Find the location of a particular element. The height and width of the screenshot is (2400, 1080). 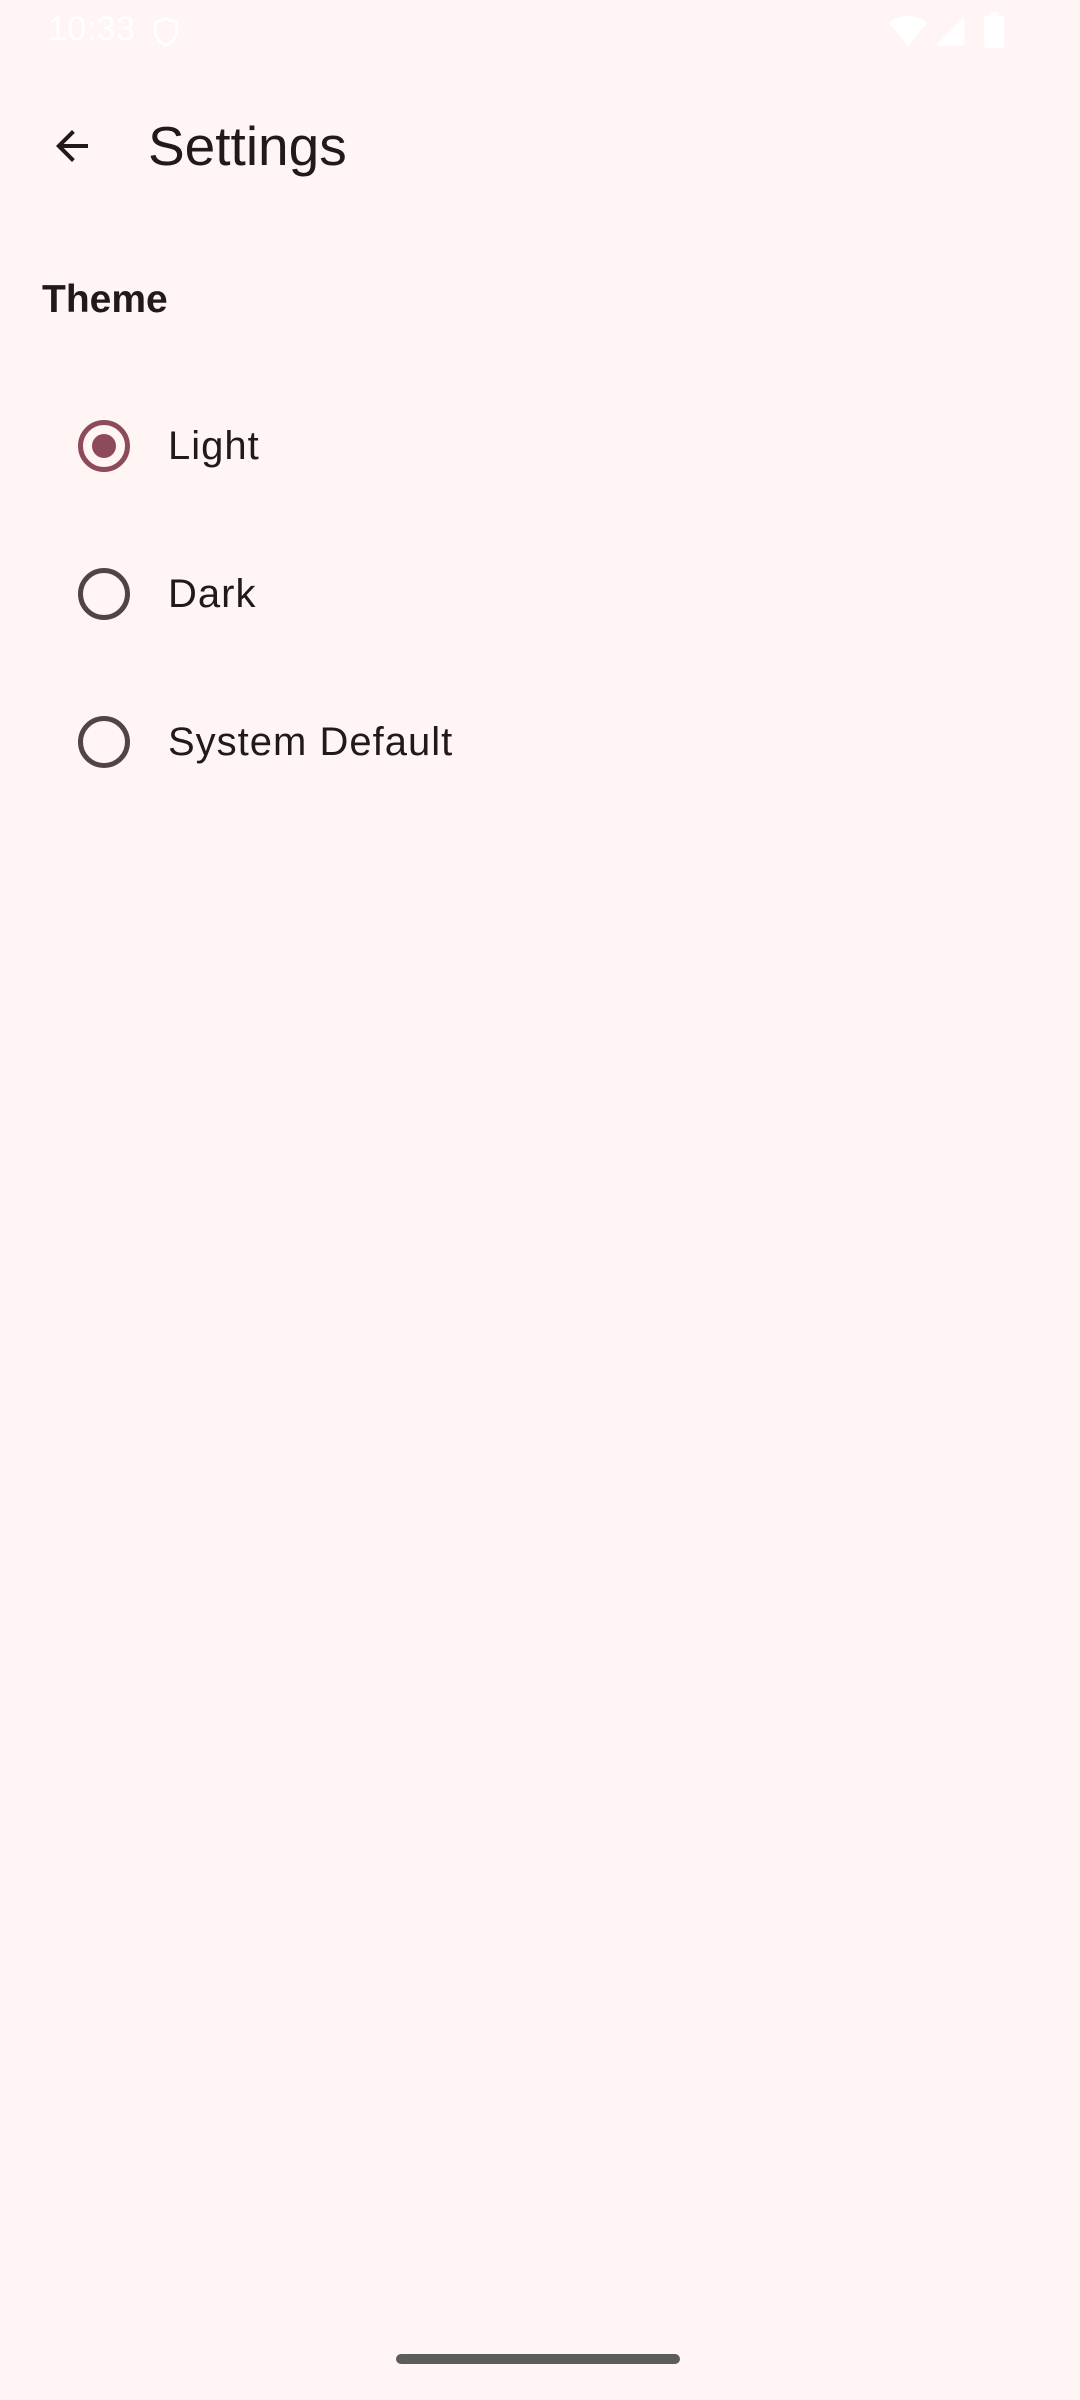

radio-button-light is located at coordinates (104, 446).